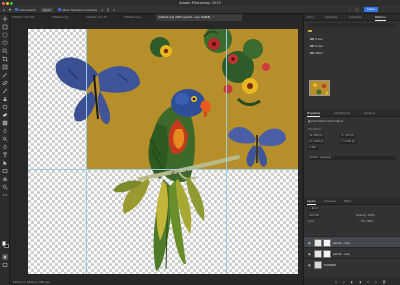  Describe the element at coordinates (163, 169) in the screenshot. I see `guide-line-horizontal` at that location.